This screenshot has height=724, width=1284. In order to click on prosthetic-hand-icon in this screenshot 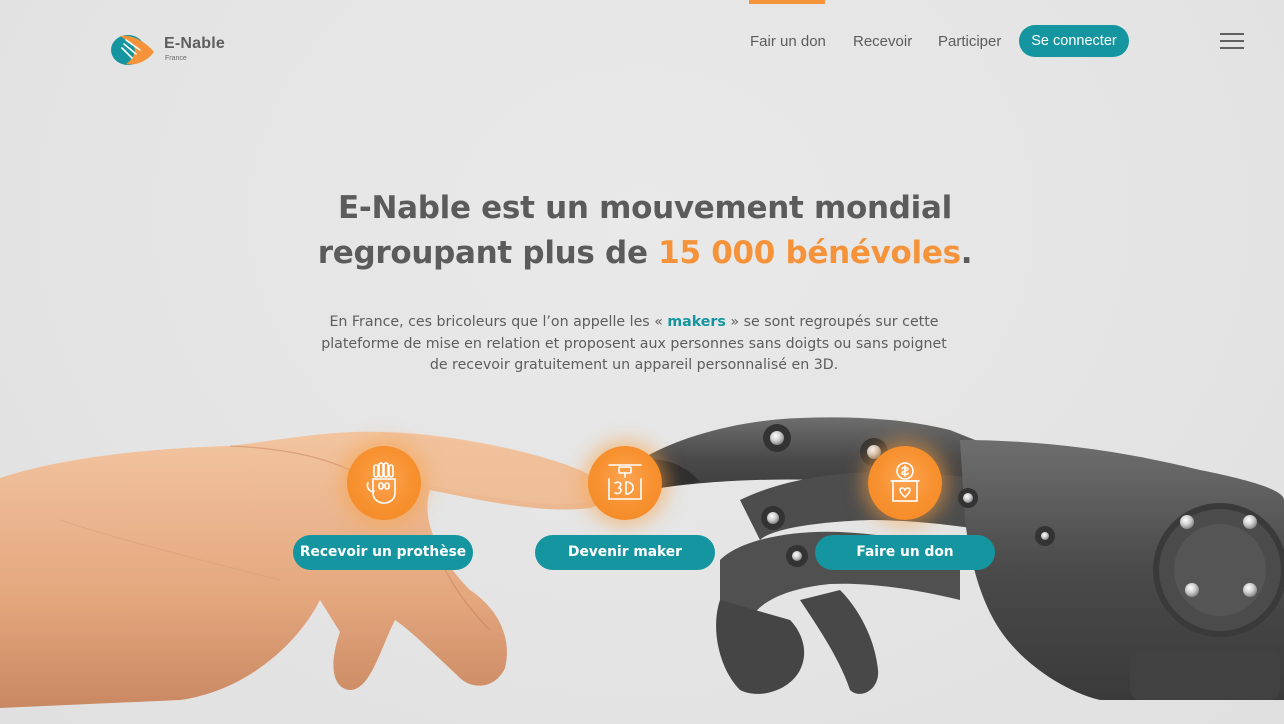, I will do `click(384, 483)`.